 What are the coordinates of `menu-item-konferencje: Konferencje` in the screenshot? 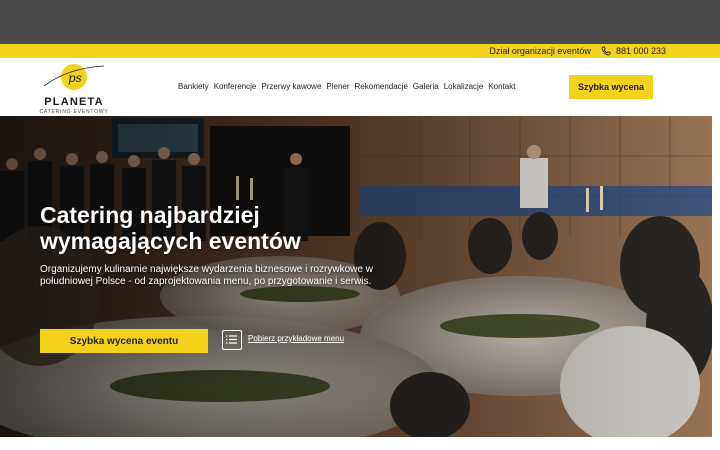 It's located at (235, 86).